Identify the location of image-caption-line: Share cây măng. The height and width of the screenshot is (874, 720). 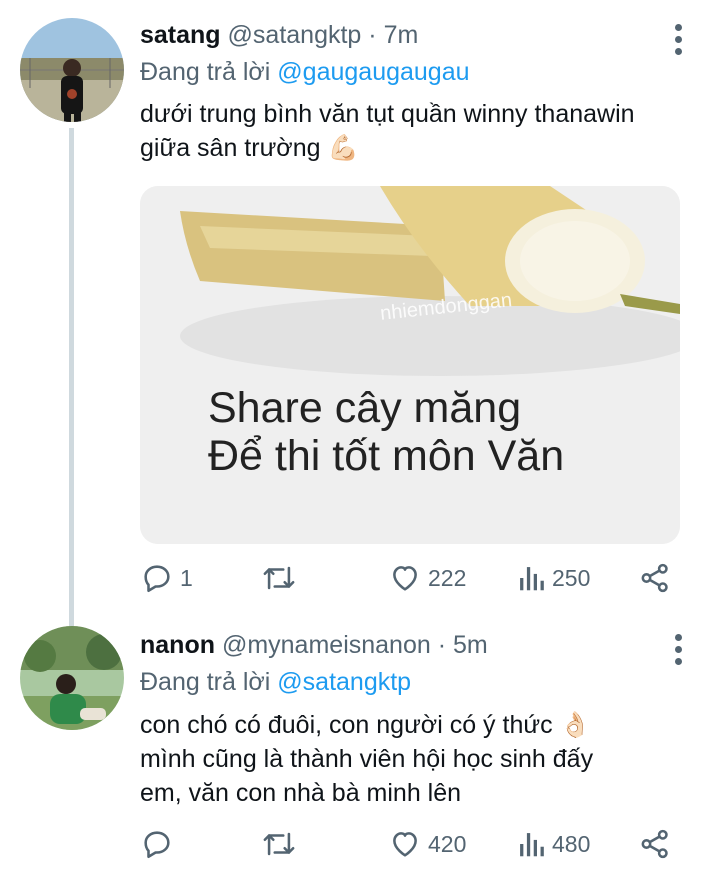
(365, 408).